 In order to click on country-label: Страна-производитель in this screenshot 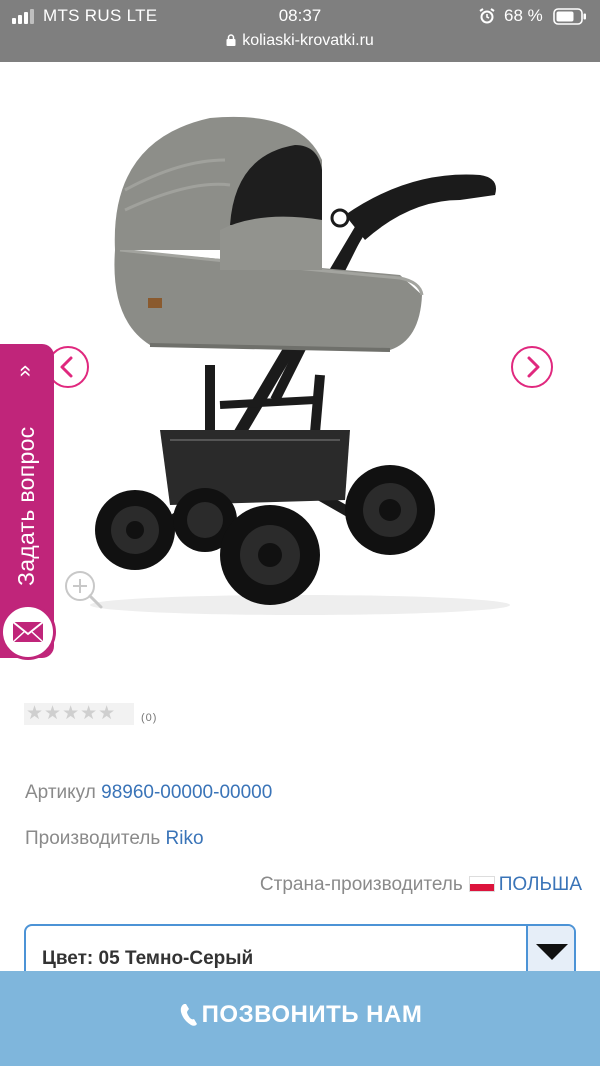, I will do `click(361, 884)`.